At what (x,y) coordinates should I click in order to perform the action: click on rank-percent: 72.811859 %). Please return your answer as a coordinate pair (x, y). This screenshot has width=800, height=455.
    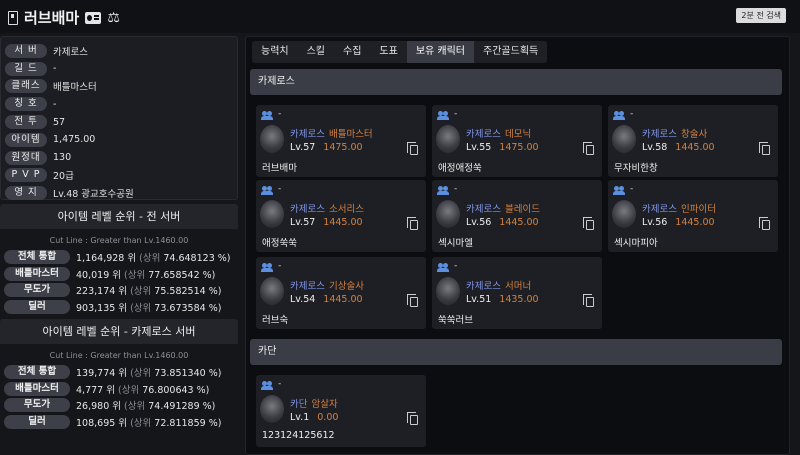
    Looking at the image, I should click on (188, 423).